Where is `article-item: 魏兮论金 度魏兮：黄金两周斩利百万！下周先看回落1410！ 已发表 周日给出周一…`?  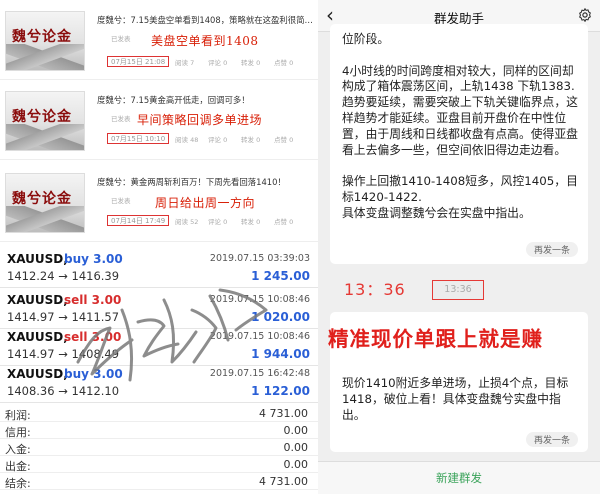
article-item: 魏兮论金 度魏兮：黄金两周斩利百万！下周先看回落1410！ 已发表 周日给出周一… is located at coordinates (159, 202).